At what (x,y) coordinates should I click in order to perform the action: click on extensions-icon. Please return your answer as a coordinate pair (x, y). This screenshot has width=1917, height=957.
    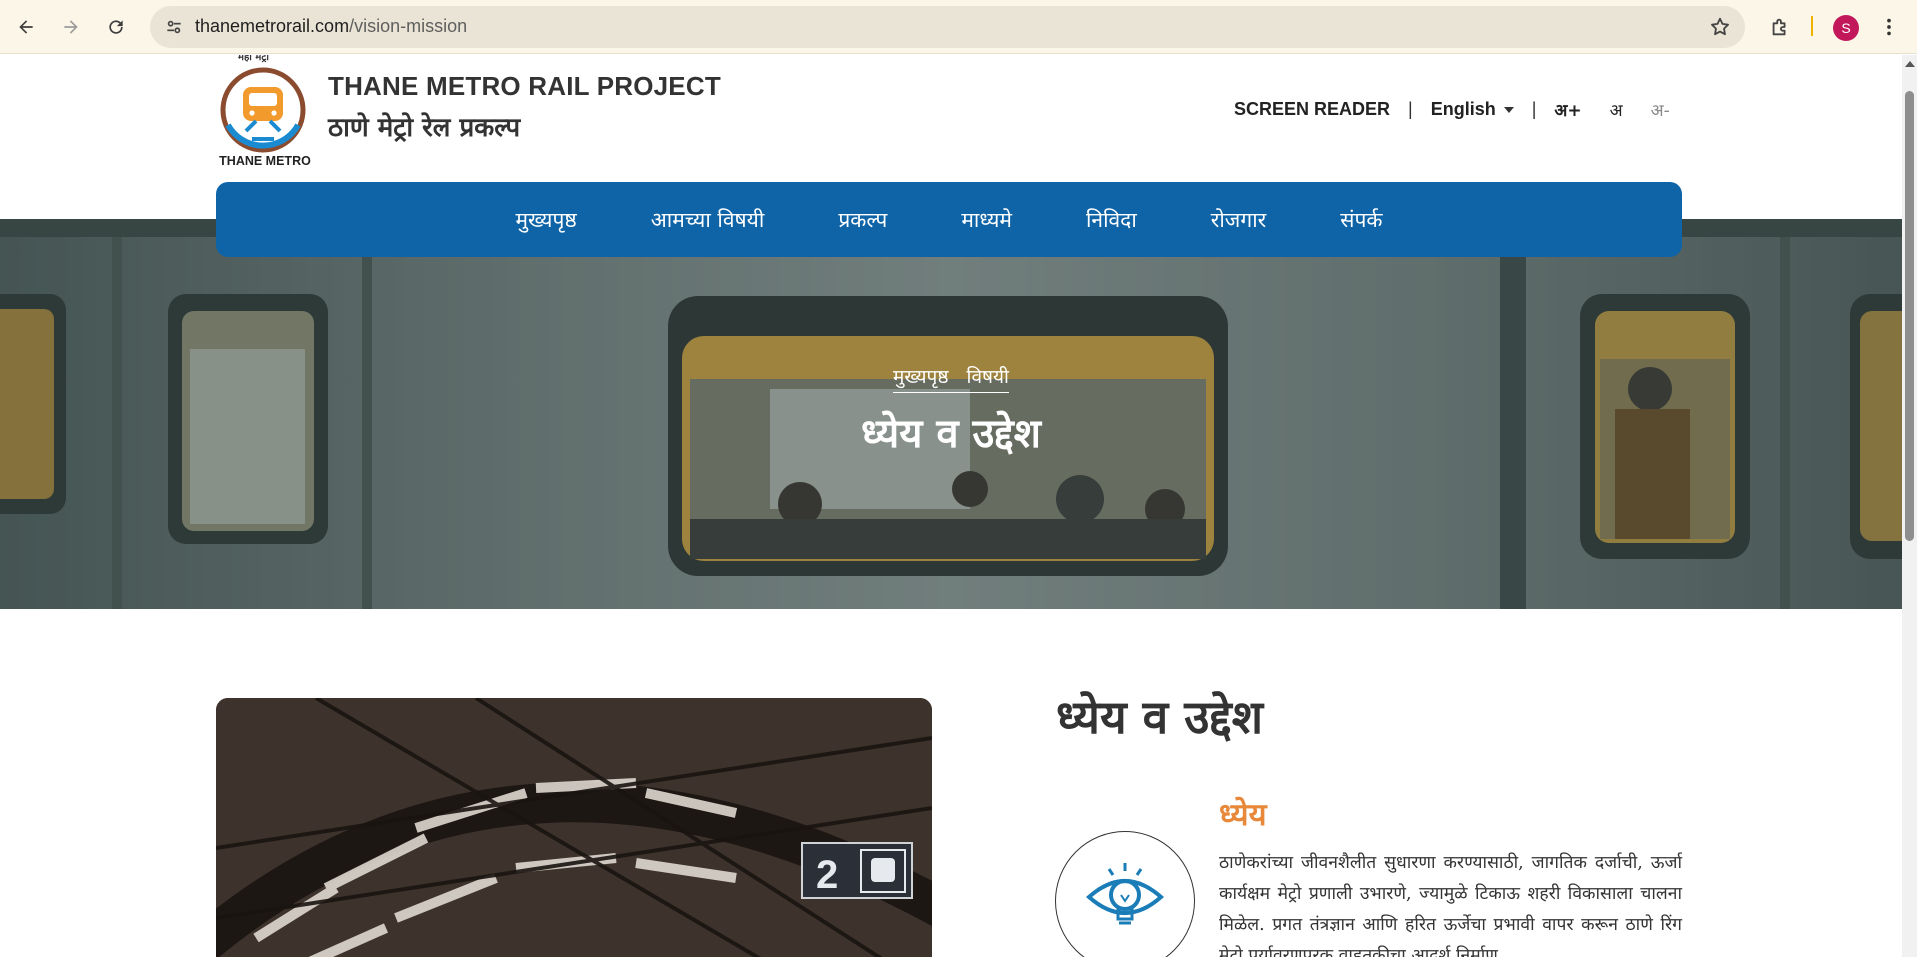
    Looking at the image, I should click on (1780, 27).